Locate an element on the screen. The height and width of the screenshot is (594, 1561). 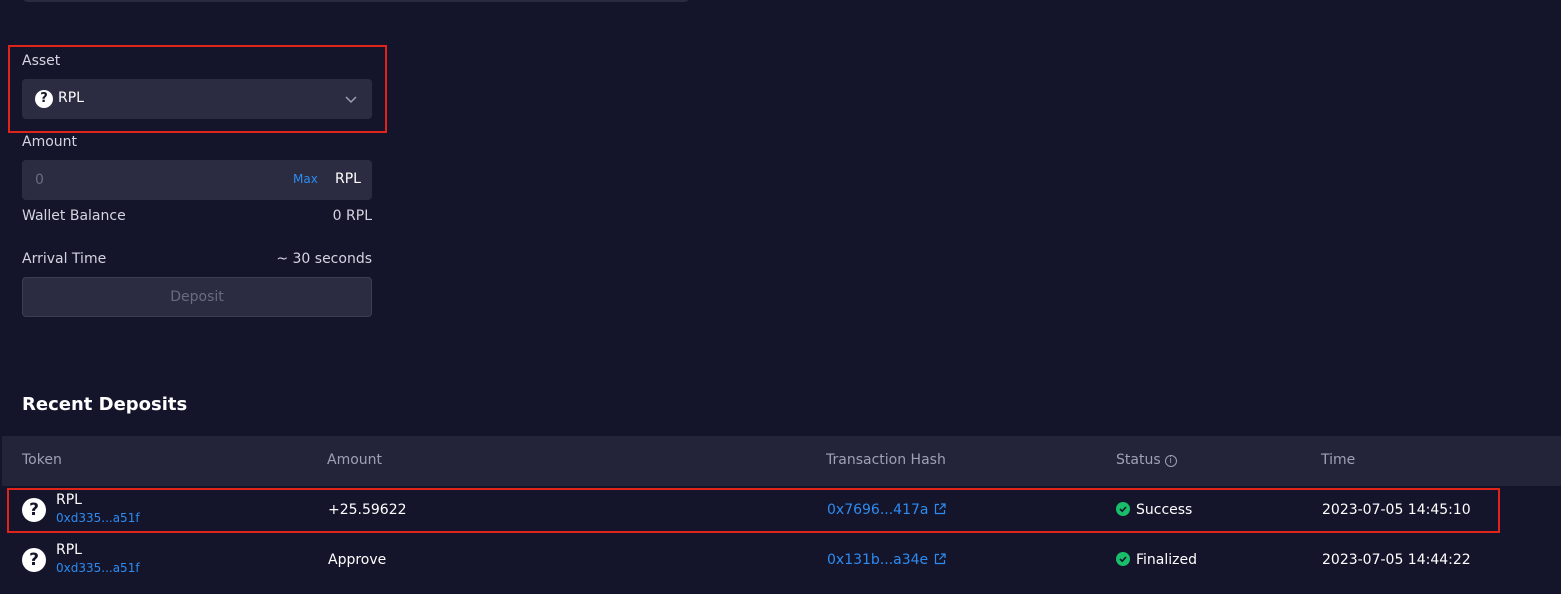
deposit-time: 2023-07-05 14:44:22 is located at coordinates (1396, 560).